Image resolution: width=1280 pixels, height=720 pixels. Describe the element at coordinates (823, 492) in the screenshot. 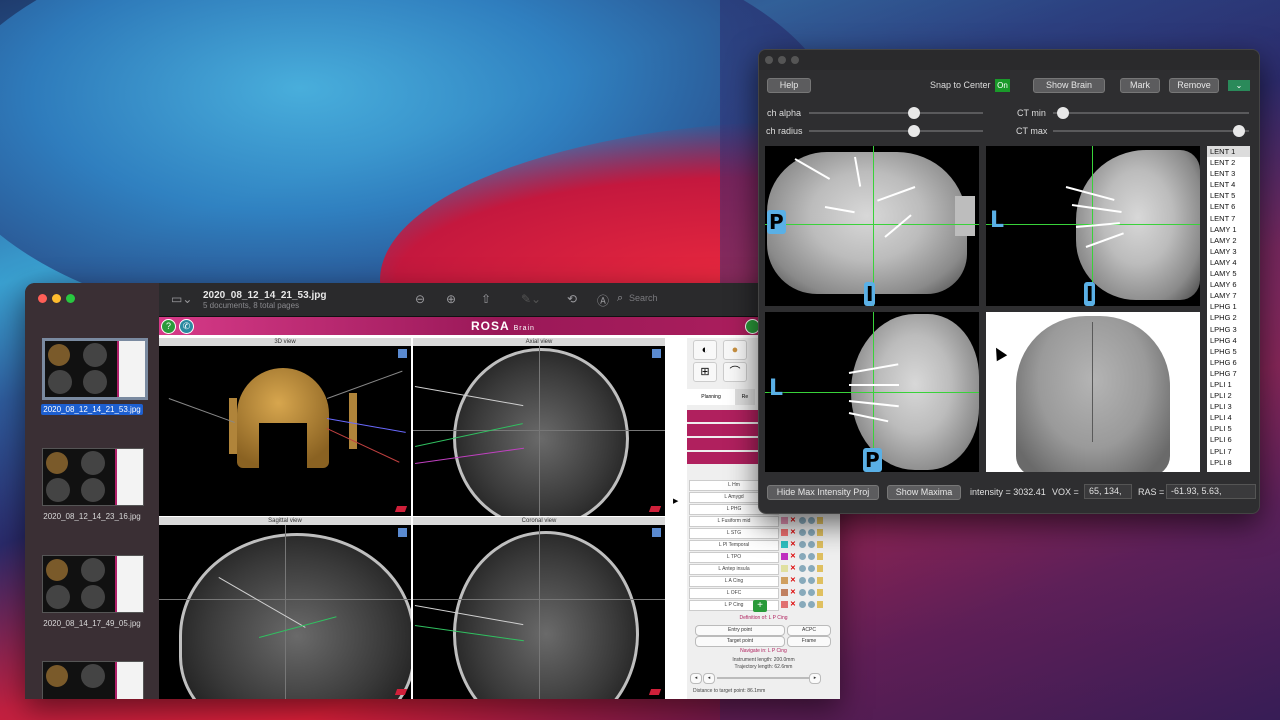

I see `hide-max-intensity-proj-button: Hide Max Intensity Proj` at that location.